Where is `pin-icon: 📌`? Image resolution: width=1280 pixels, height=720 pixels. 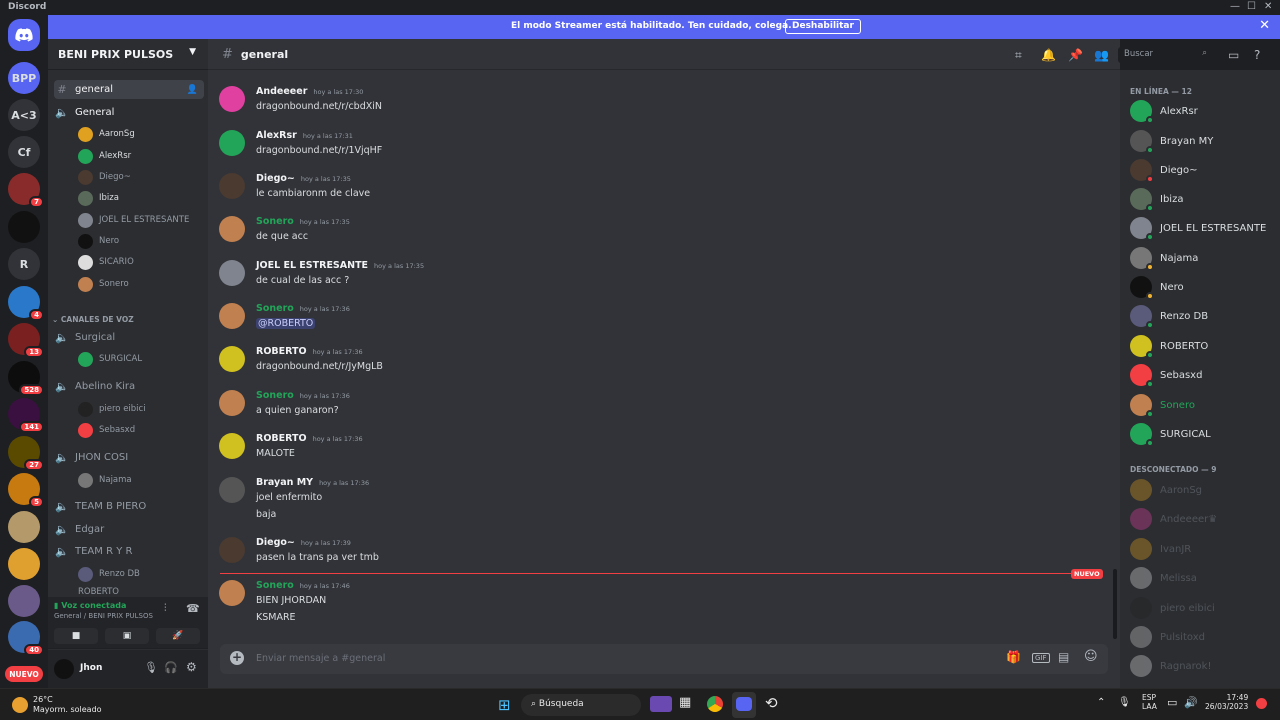 pin-icon: 📌 is located at coordinates (1075, 55).